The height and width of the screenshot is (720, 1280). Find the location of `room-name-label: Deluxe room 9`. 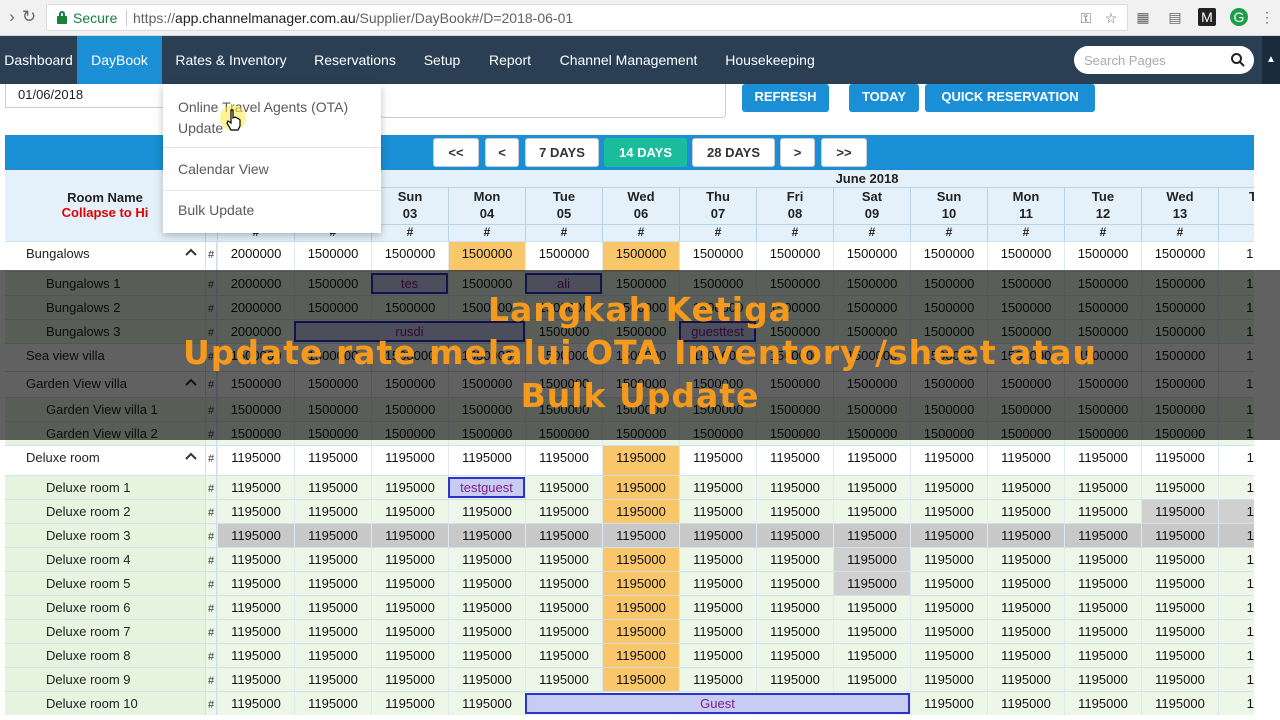

room-name-label: Deluxe room 9 is located at coordinates (88, 679).